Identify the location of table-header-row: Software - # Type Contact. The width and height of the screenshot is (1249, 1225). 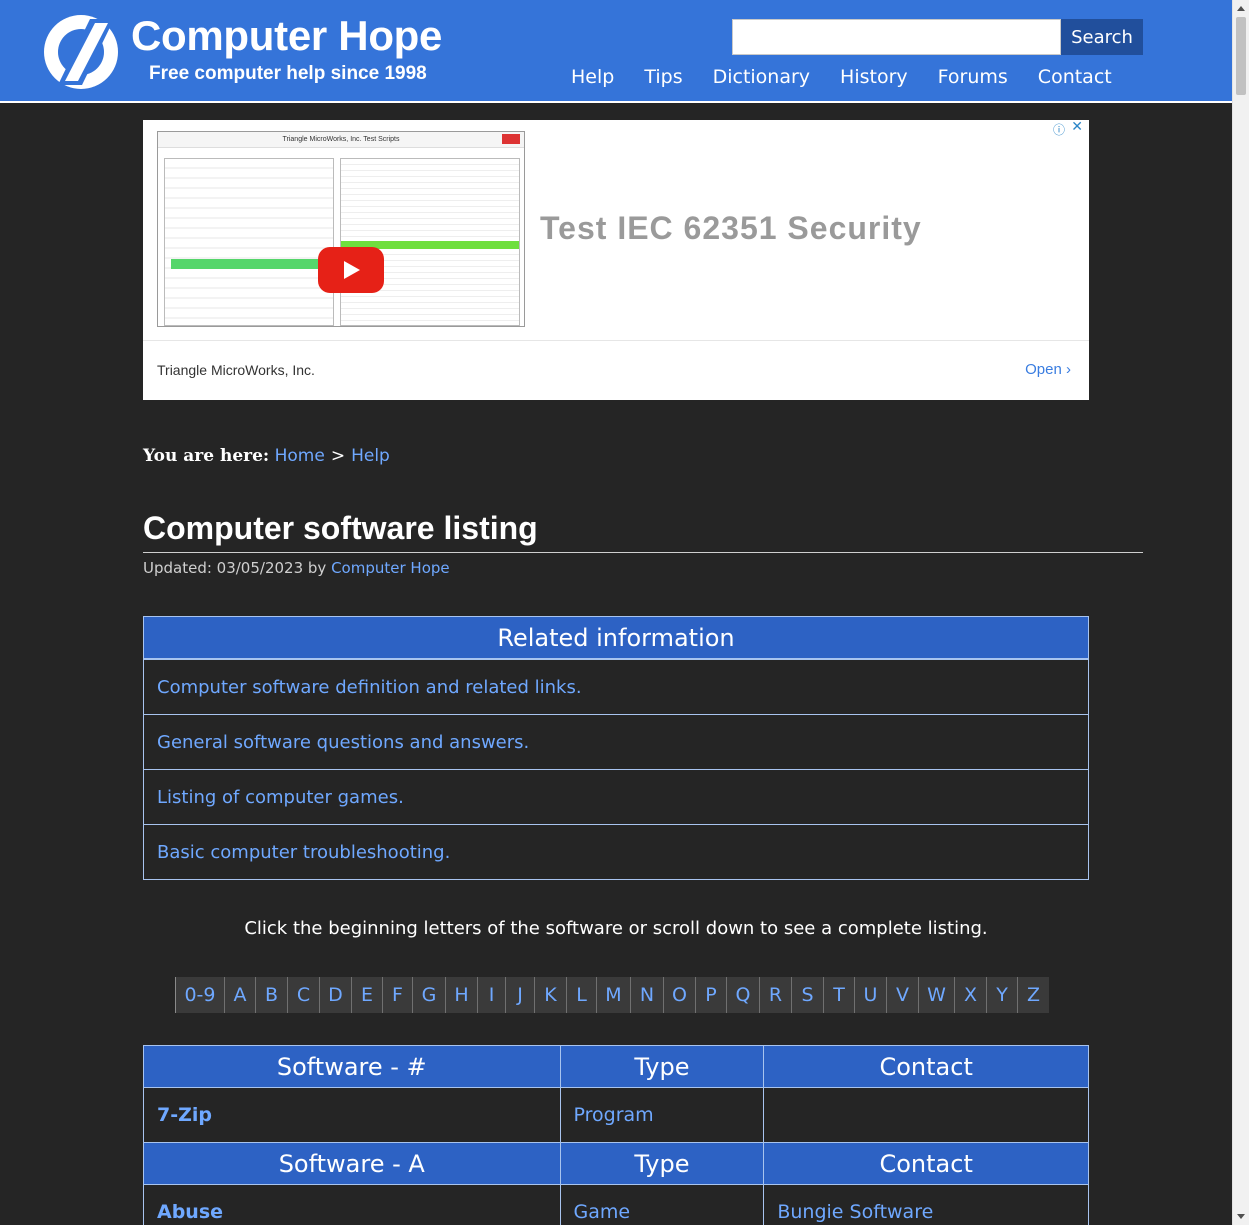
(616, 1066).